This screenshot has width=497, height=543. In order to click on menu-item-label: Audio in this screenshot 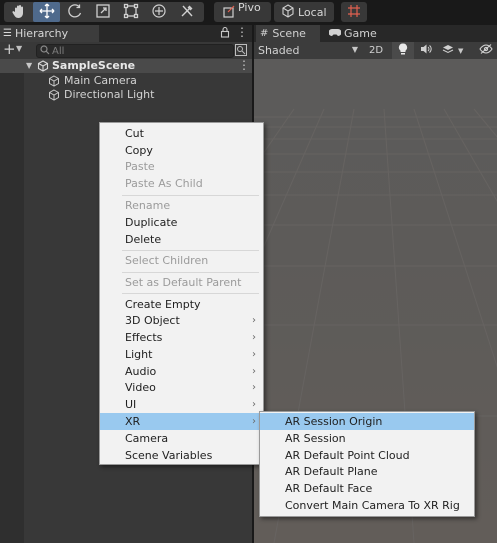, I will do `click(141, 371)`.